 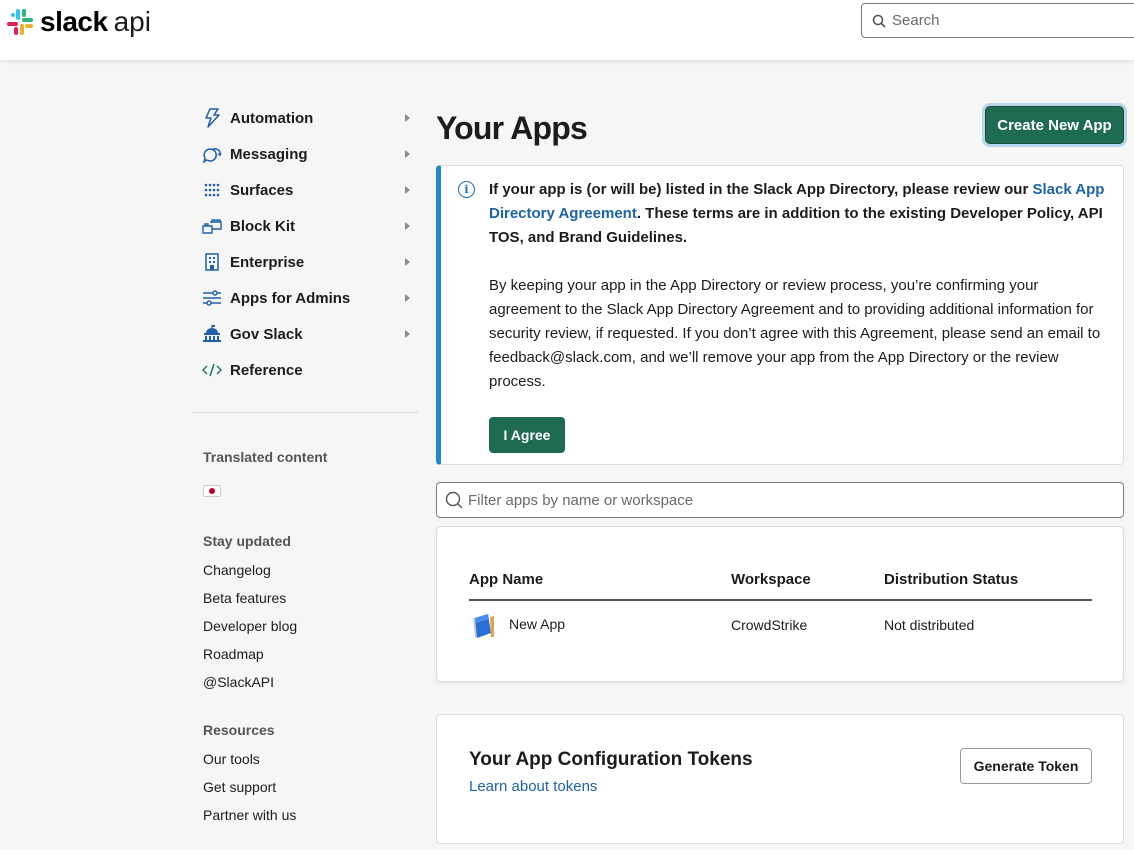 I want to click on sidebar-item-enterprise: Enterprise, so click(x=305, y=262).